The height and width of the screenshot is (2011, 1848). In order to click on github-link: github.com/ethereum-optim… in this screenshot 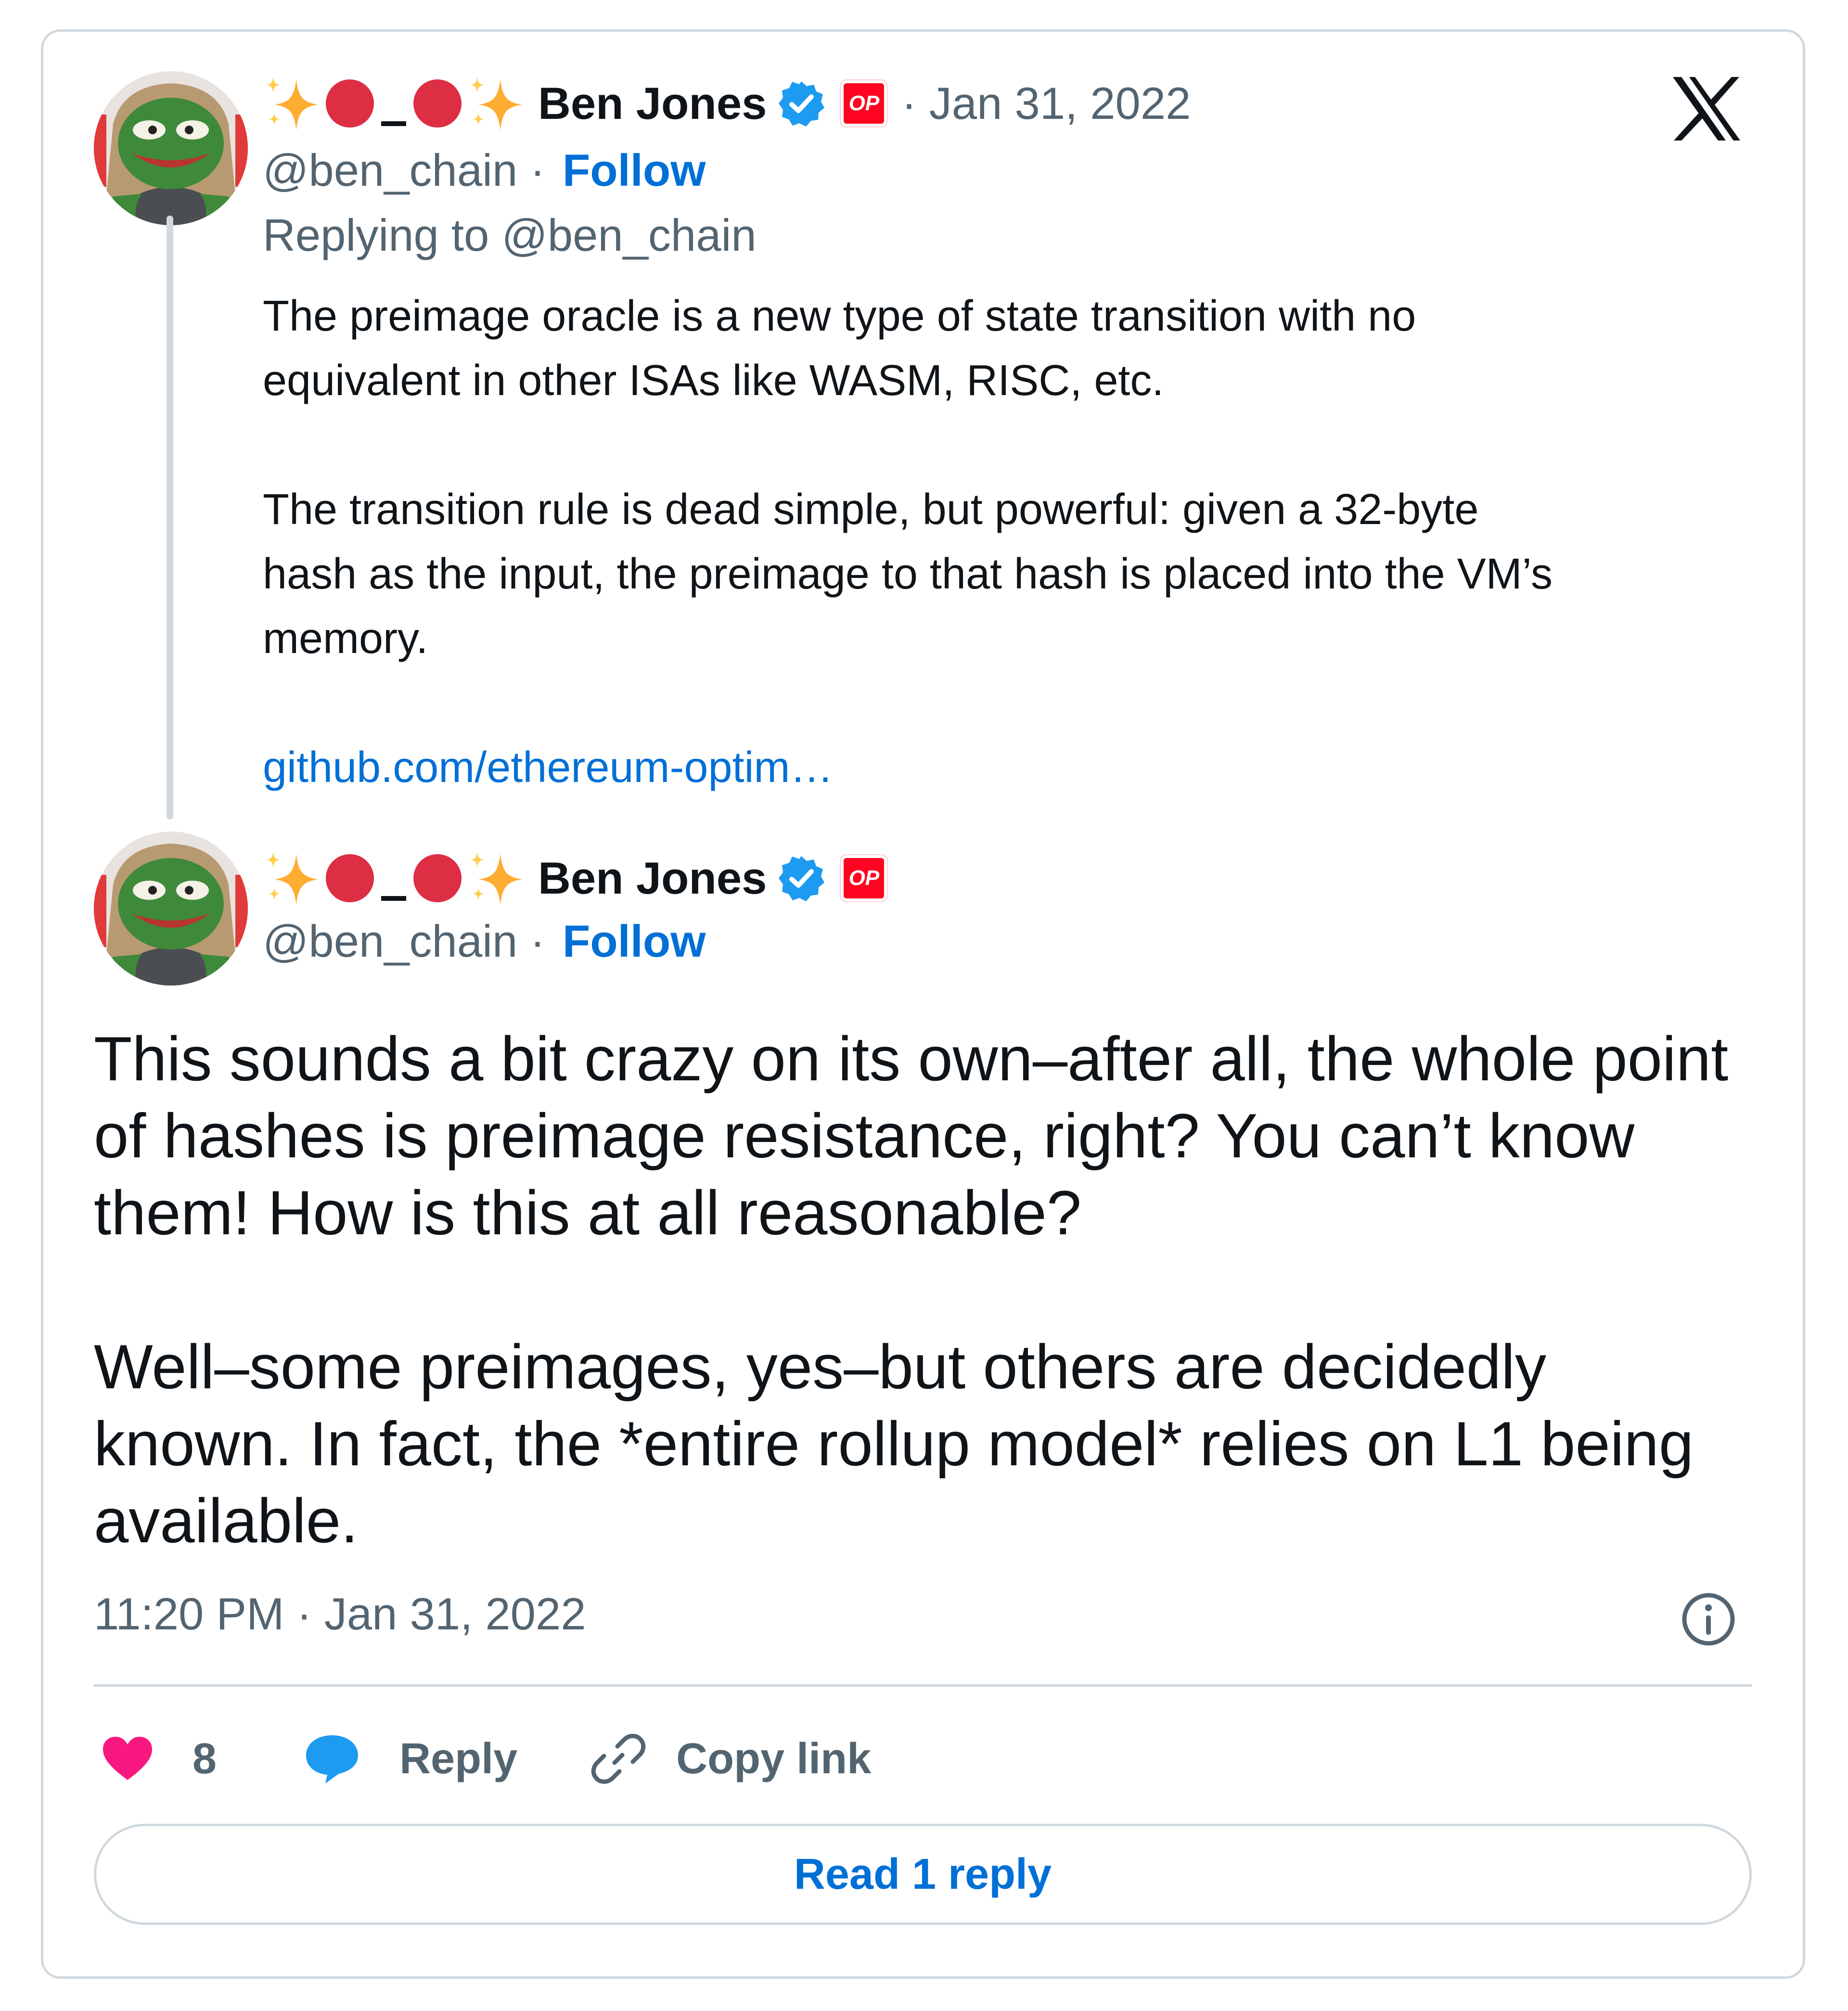, I will do `click(548, 768)`.